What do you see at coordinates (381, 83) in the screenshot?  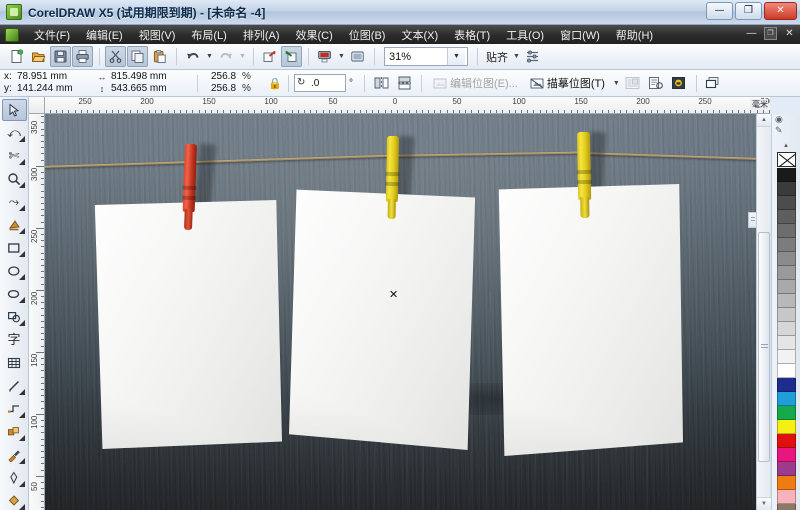 I see `mirror-horizontal-button` at bounding box center [381, 83].